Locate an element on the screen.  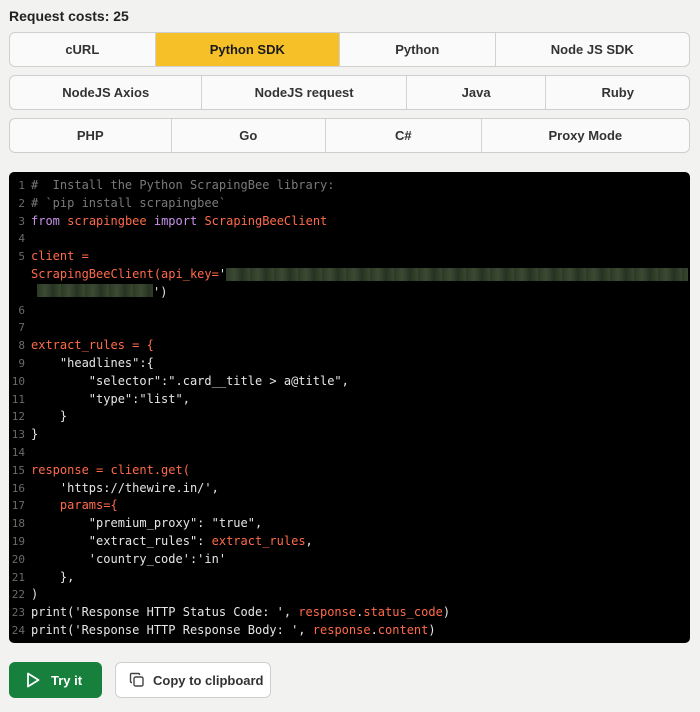
code-line: 17 params={ is located at coordinates (64, 505).